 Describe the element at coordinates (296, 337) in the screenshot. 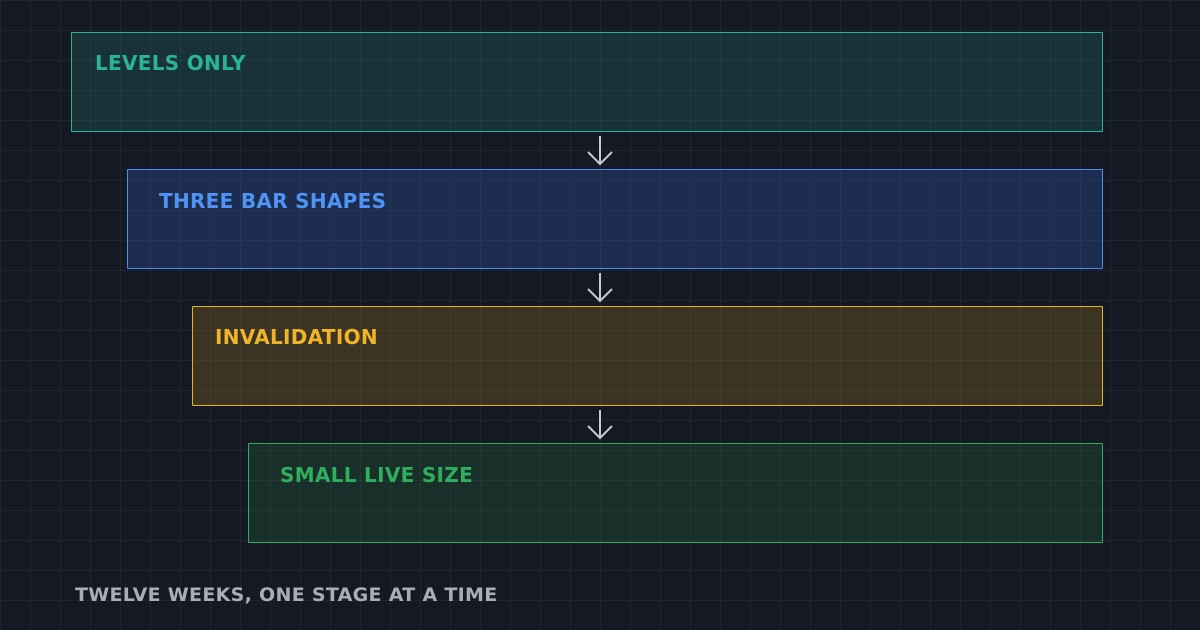

I see `stage-label: INVALIDATION` at that location.